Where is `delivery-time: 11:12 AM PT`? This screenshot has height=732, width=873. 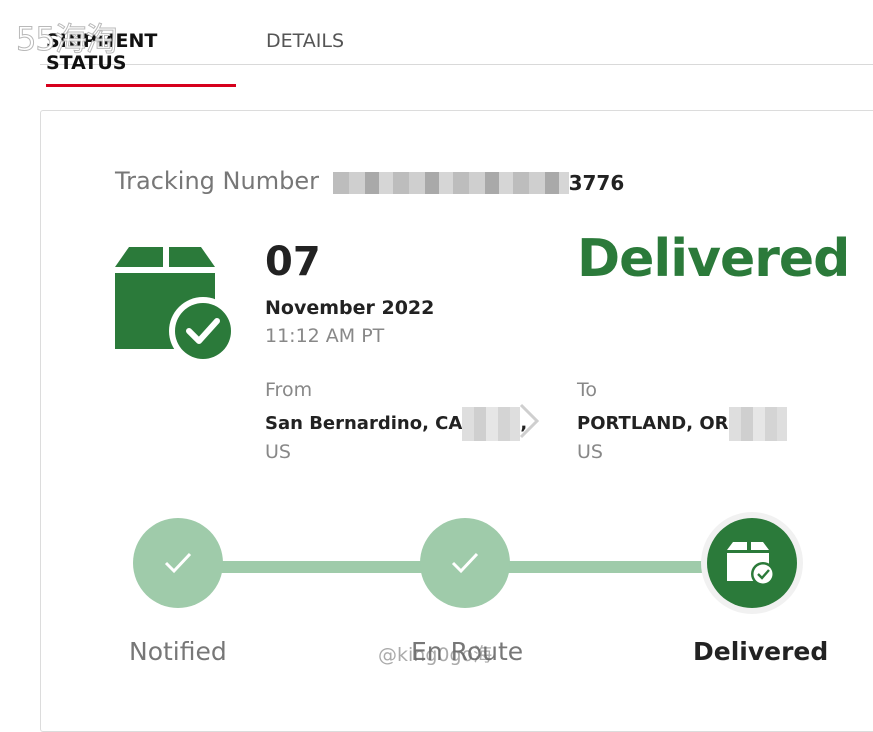 delivery-time: 11:12 AM PT is located at coordinates (325, 336).